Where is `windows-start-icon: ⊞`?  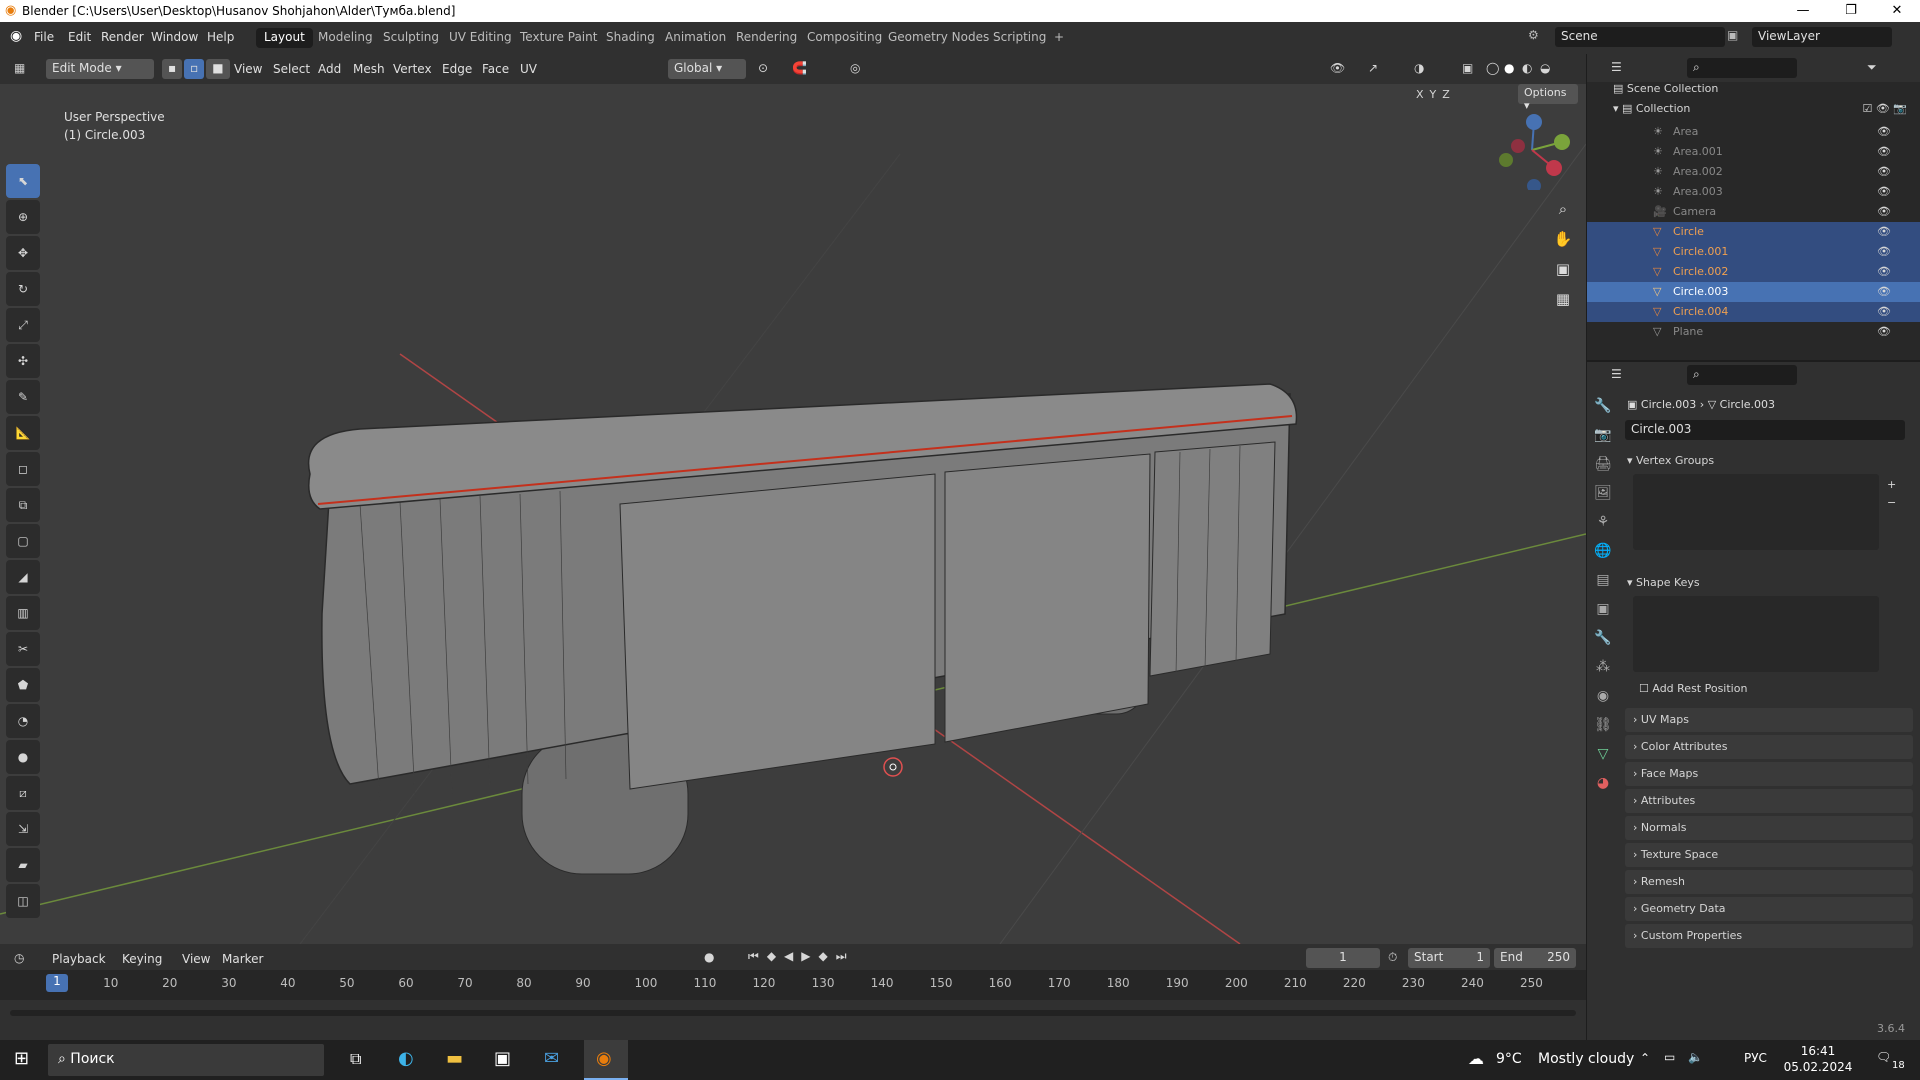
windows-start-icon: ⊞ is located at coordinates (21, 1058).